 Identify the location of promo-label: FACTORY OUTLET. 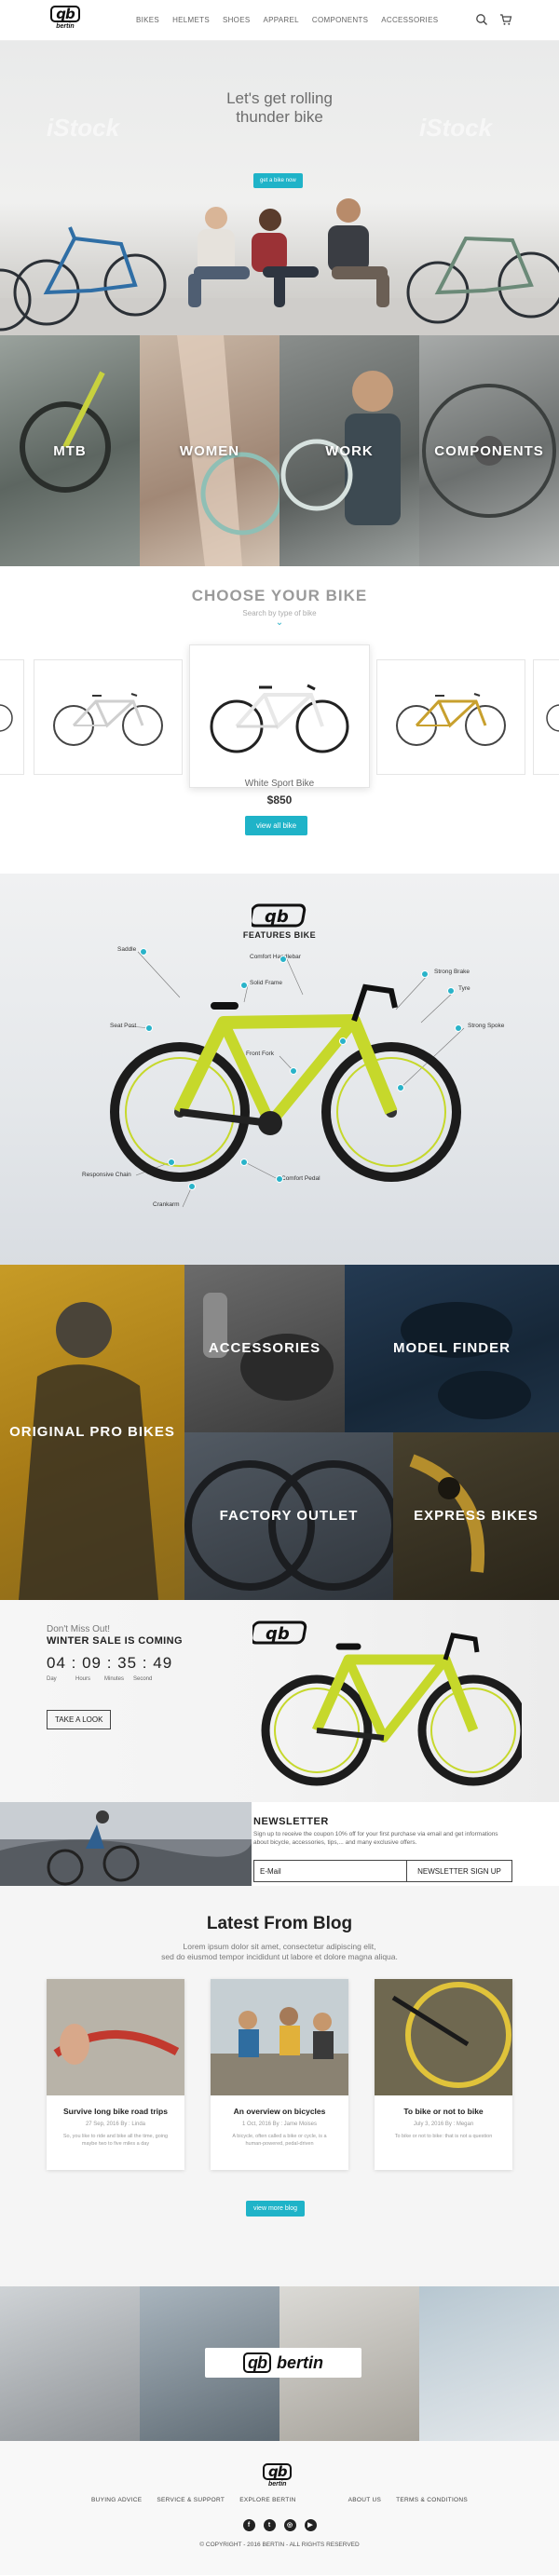
(289, 1516).